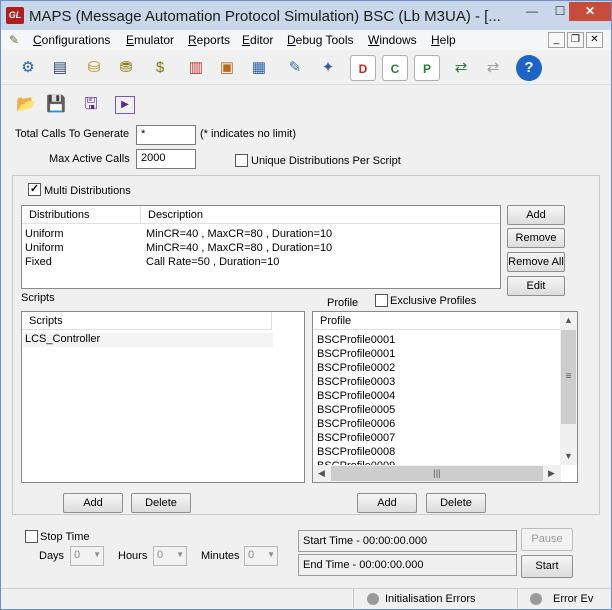 This screenshot has height=610, width=612. What do you see at coordinates (248, 134) in the screenshot?
I see `no-limit-hint: (* indicates no limit)` at bounding box center [248, 134].